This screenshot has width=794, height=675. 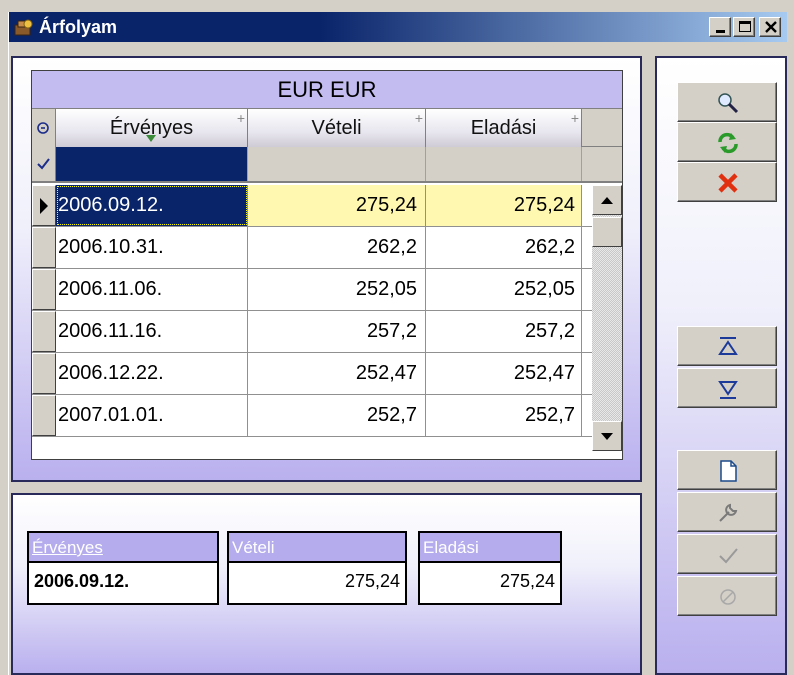 I want to click on table-row: 2006.10.31. 262,2 262,2, so click(x=312, y=248).